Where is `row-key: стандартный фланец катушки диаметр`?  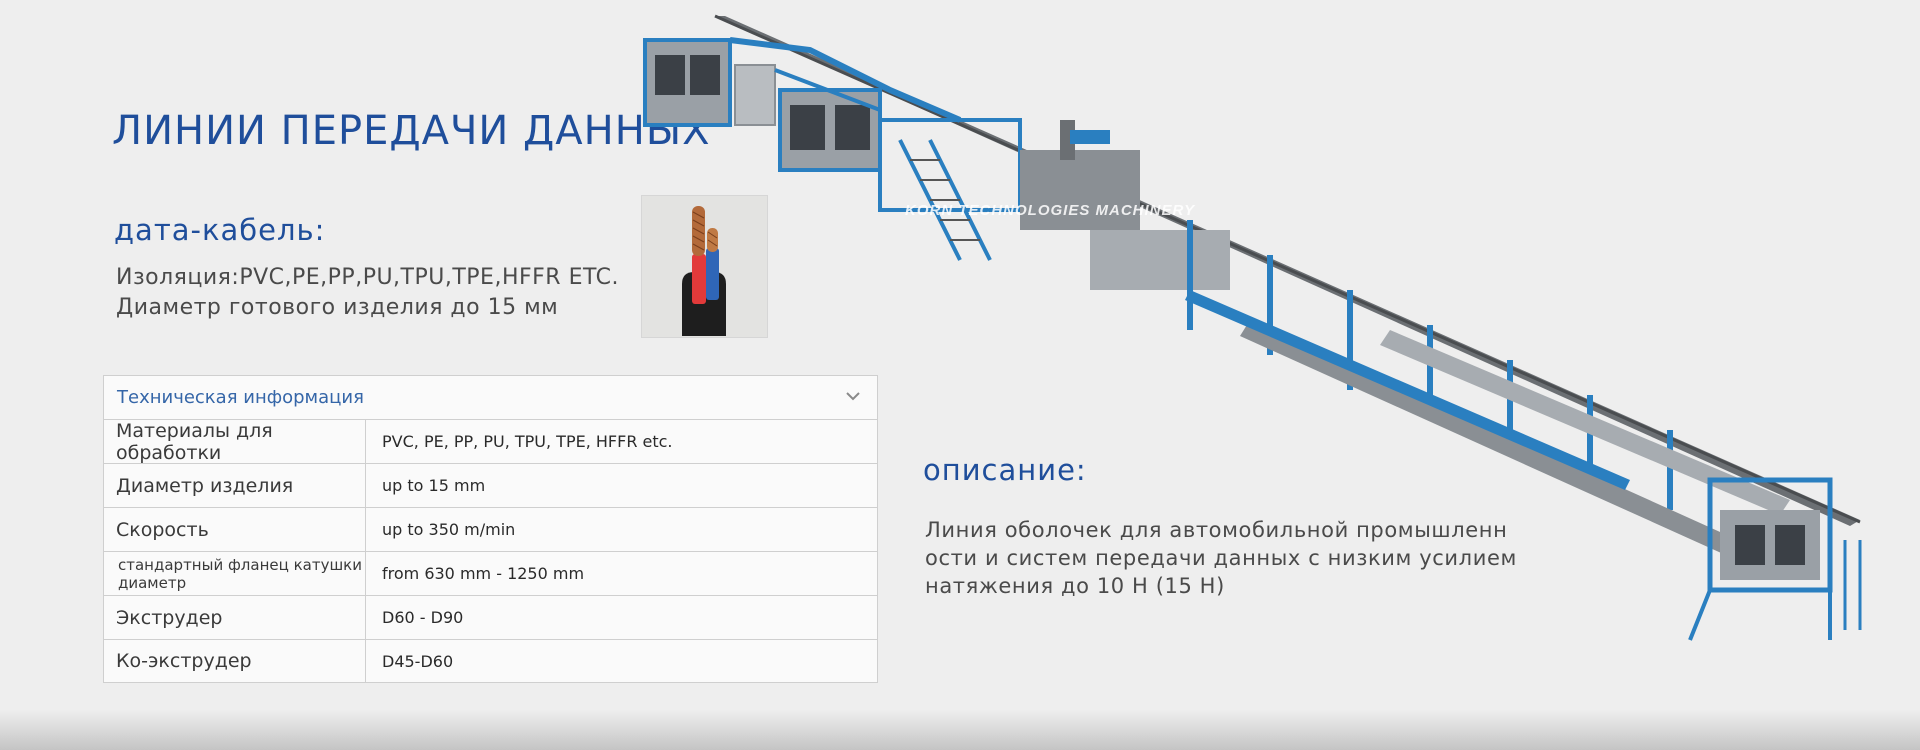
row-key: стандартный фланец катушки диаметр is located at coordinates (235, 573).